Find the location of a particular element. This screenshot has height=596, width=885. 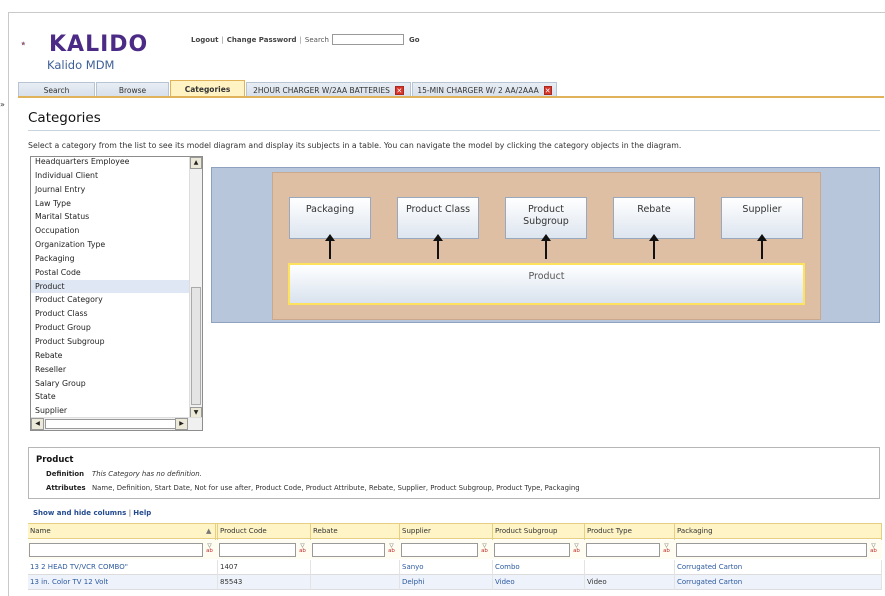

show-hide-columns-link: Show and hide columns is located at coordinates (79, 513).